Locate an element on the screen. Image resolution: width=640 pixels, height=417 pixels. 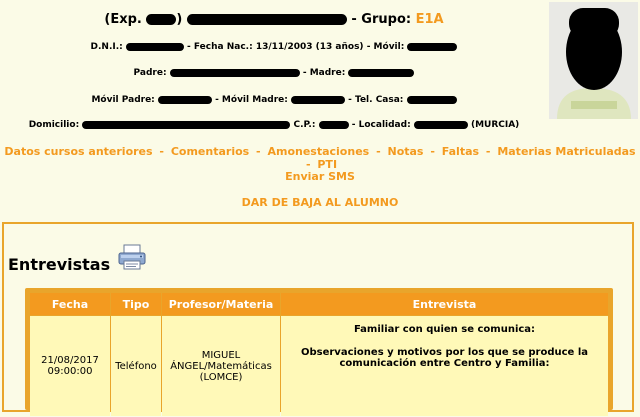
cell-profesor-materia: MIGUEL ÁNGEL/Matemáticas (LOMCE) is located at coordinates (221, 366).